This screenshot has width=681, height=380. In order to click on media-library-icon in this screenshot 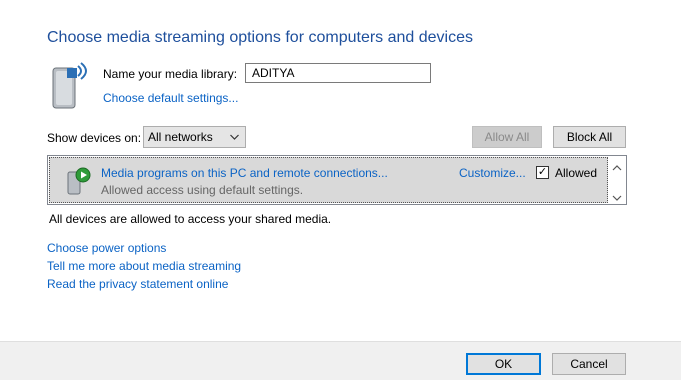, I will do `click(71, 87)`.